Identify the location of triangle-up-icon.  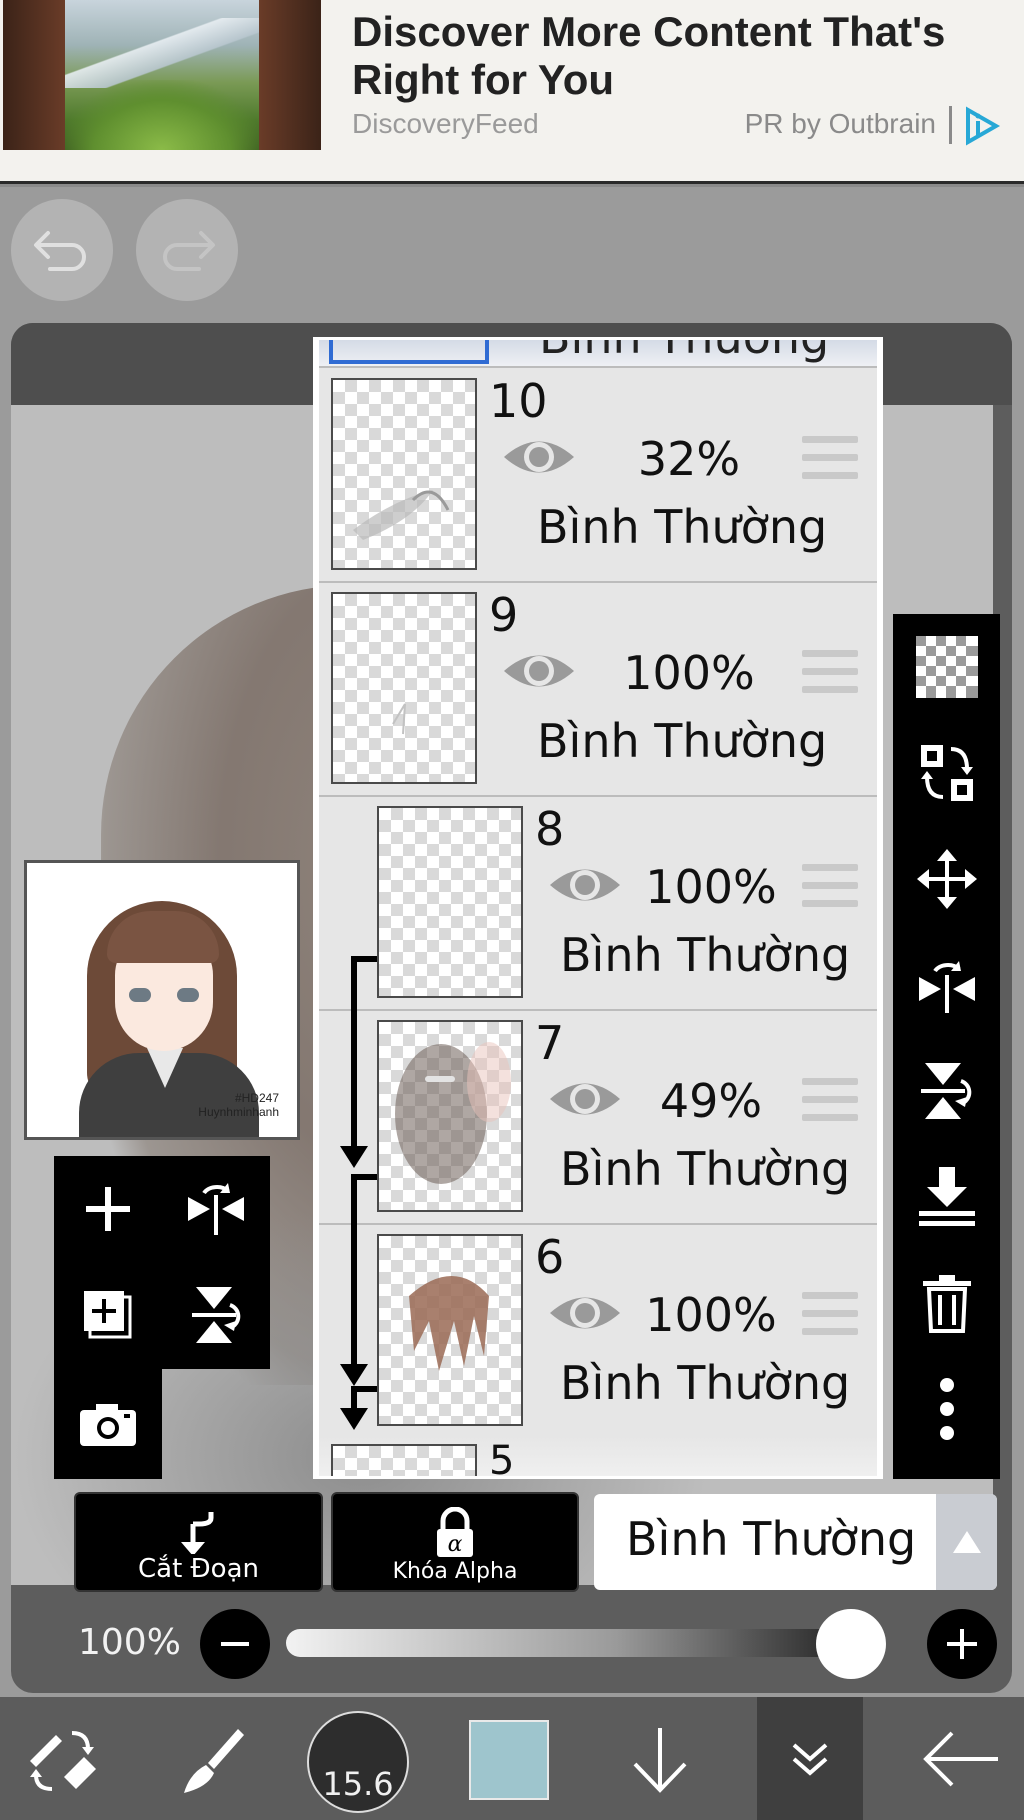
(966, 1542).